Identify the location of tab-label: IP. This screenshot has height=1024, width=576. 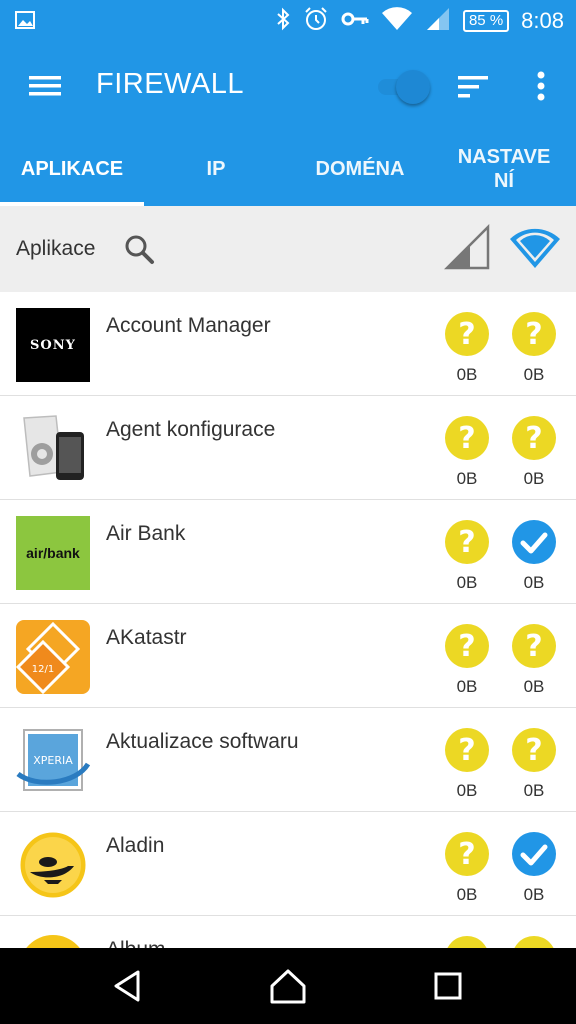
(216, 169).